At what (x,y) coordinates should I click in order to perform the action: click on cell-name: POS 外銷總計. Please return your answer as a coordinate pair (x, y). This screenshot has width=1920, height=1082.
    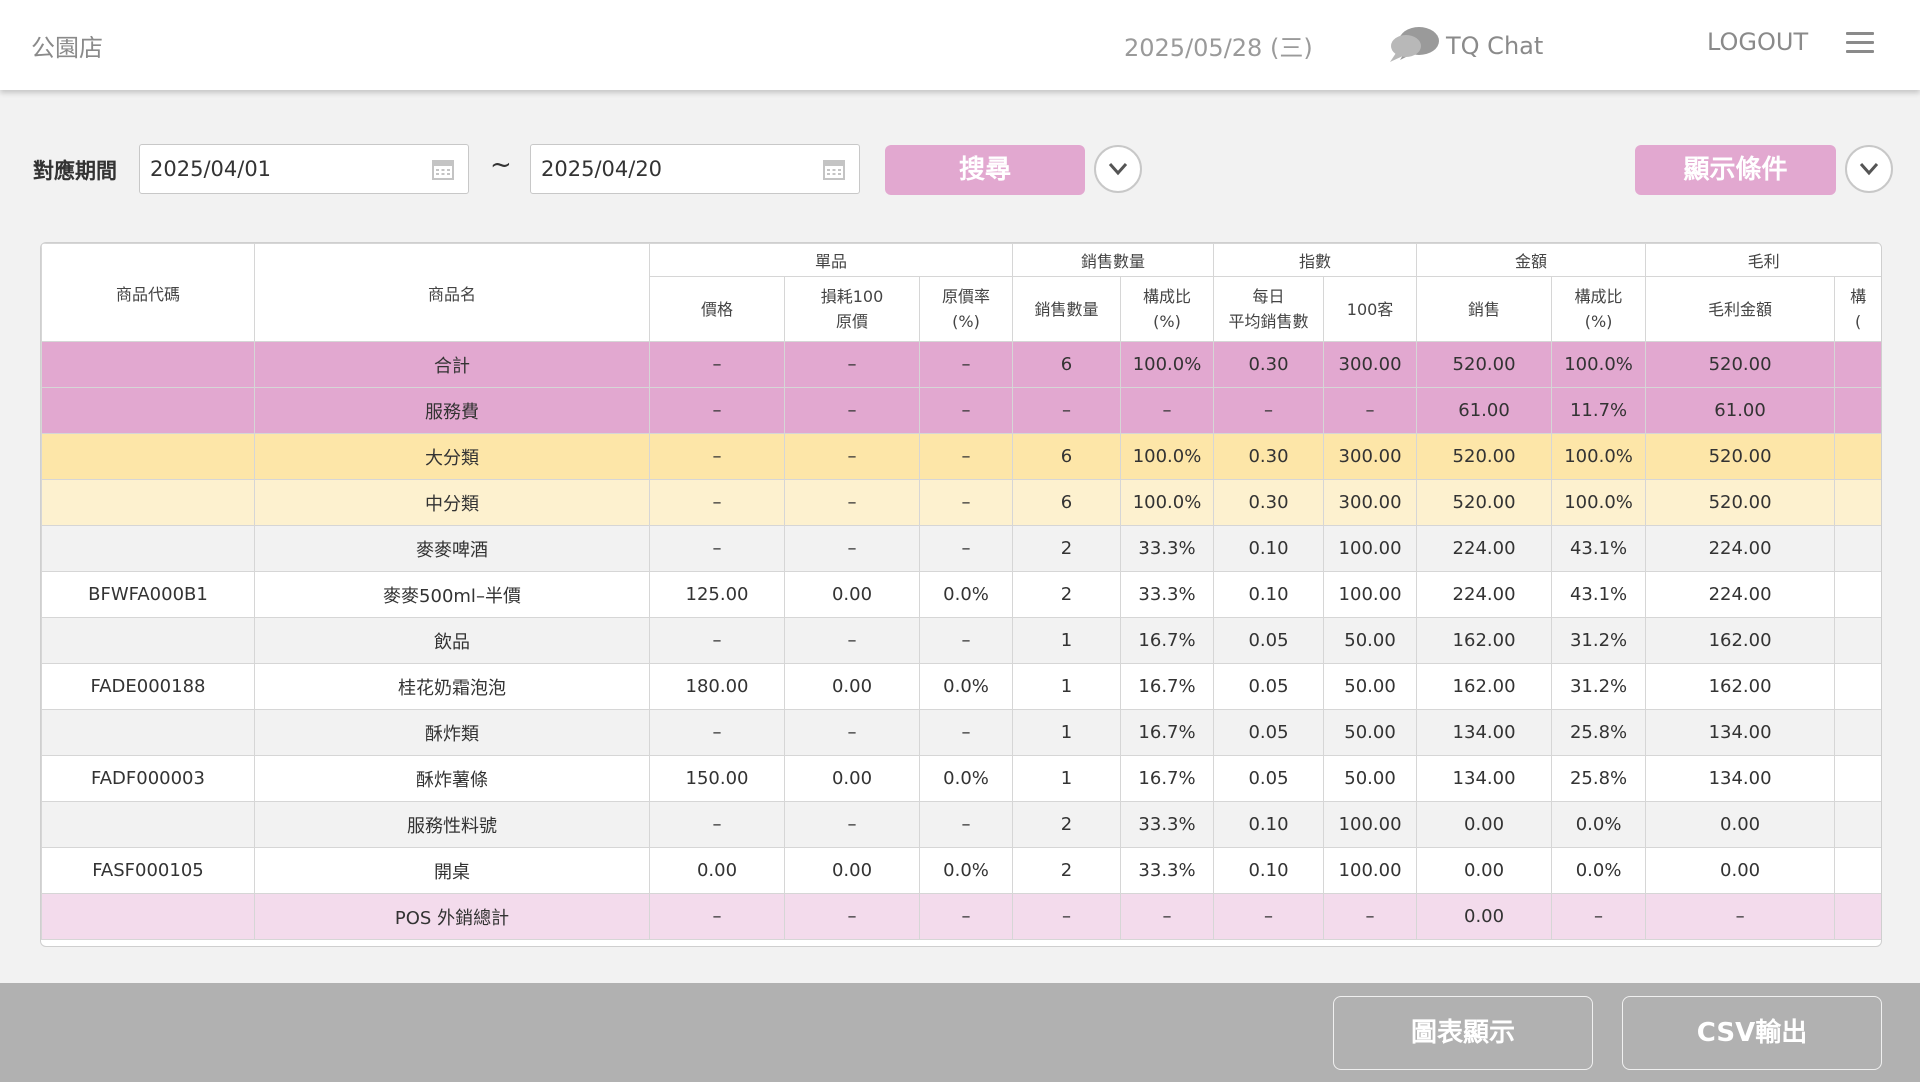
    Looking at the image, I should click on (452, 916).